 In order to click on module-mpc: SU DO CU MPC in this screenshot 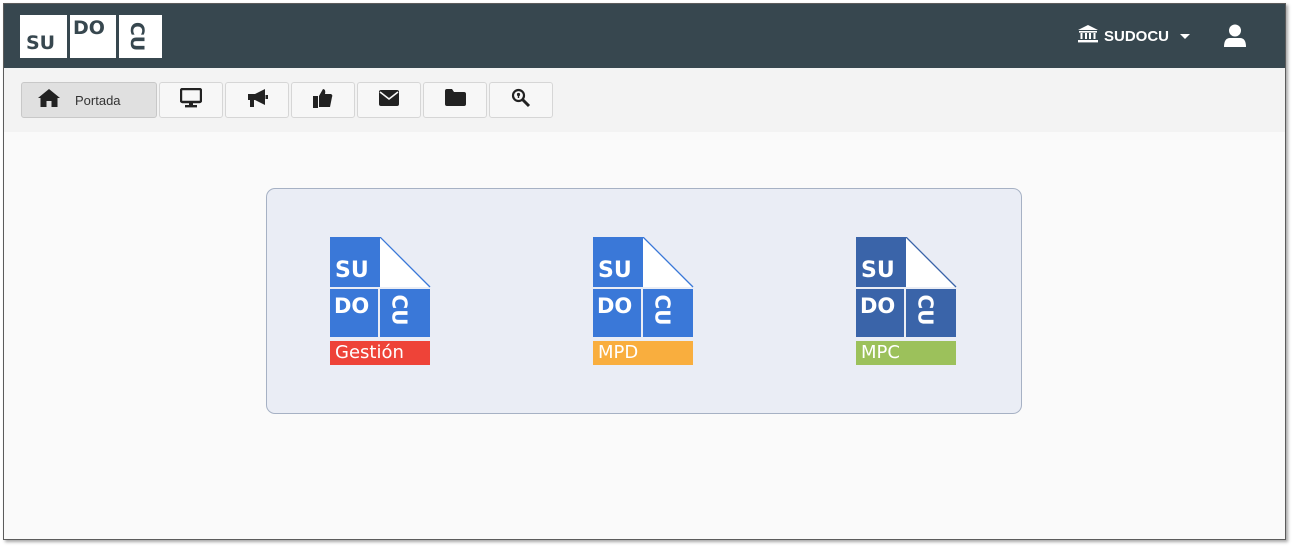, I will do `click(906, 301)`.